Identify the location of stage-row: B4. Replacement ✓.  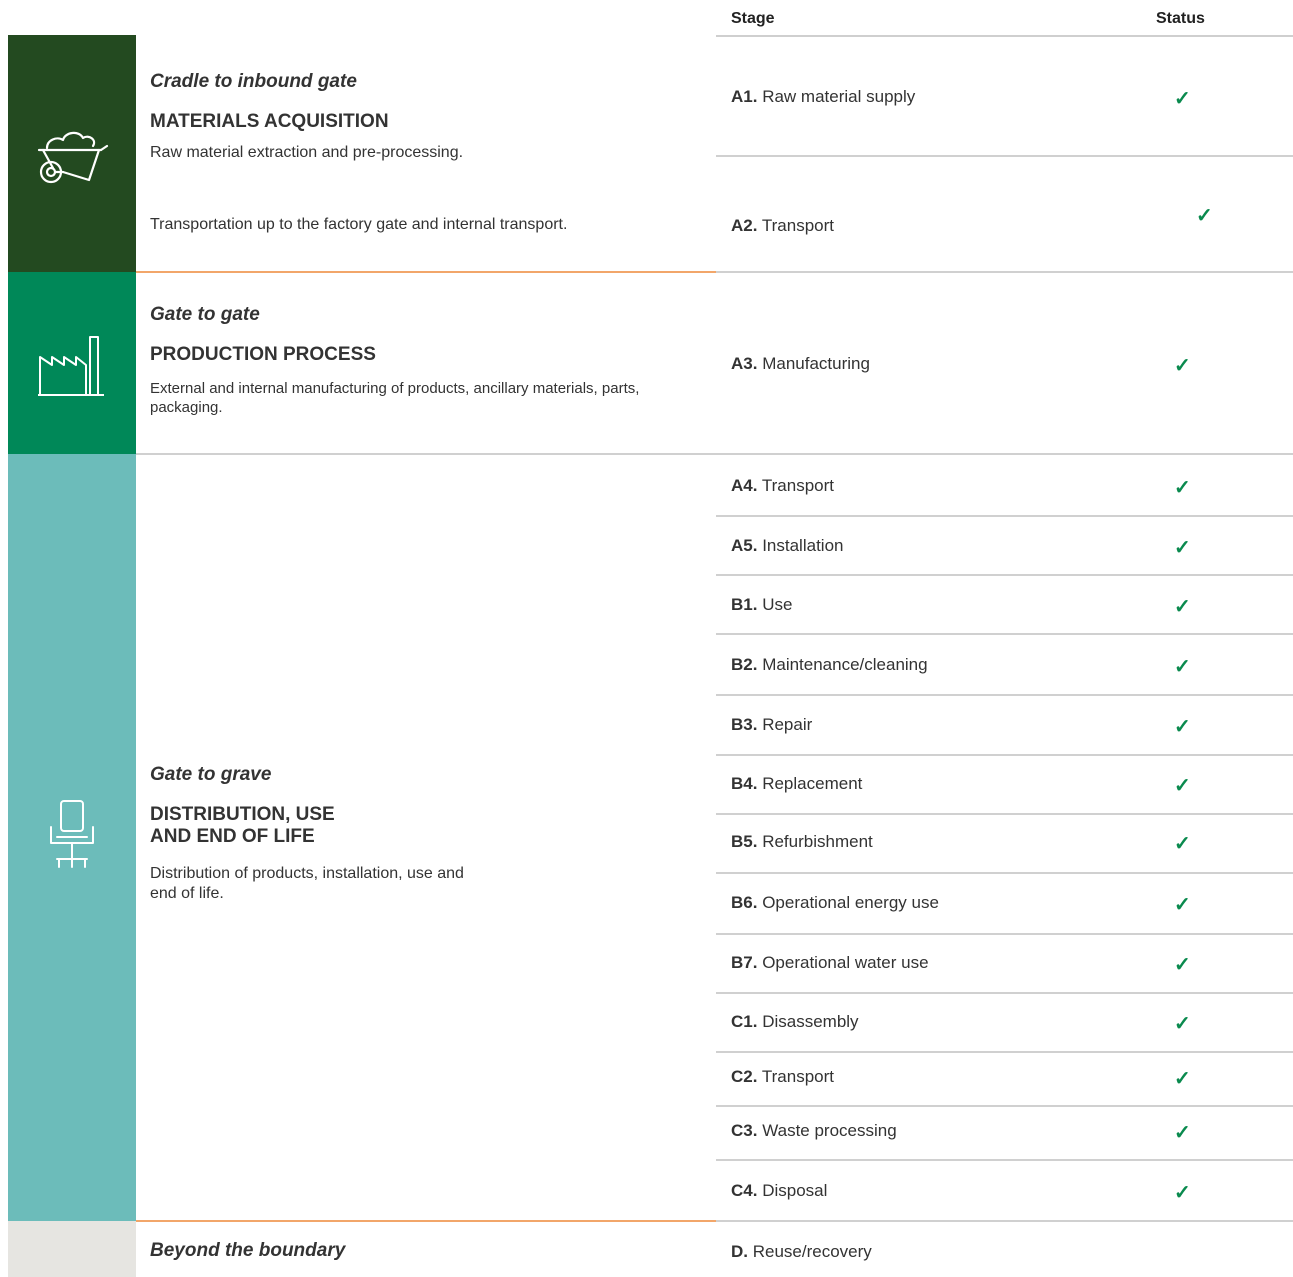
(1004, 789).